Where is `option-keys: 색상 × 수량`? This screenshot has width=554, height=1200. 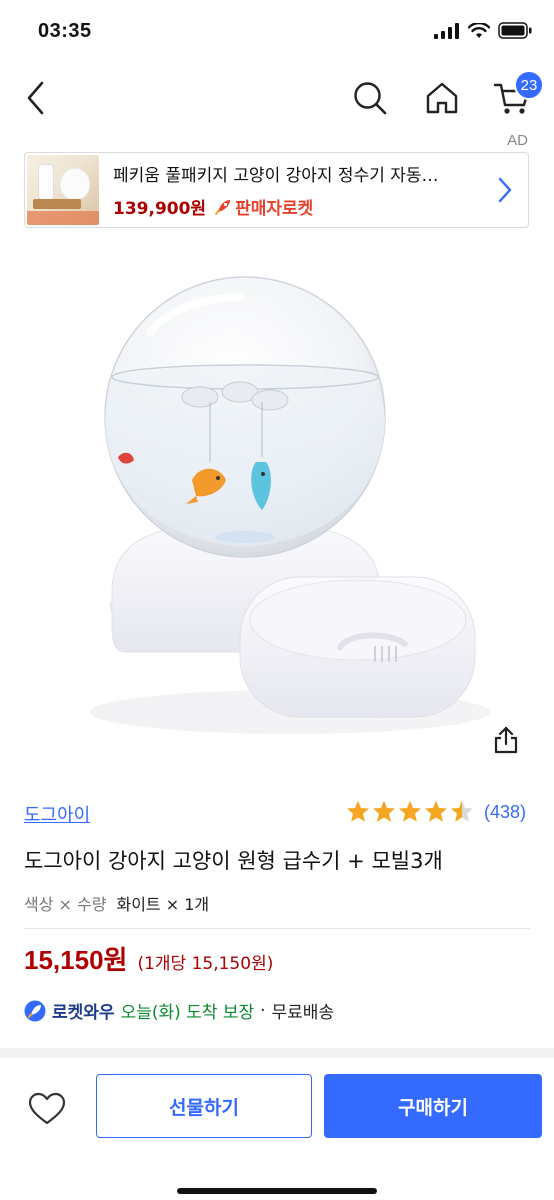 option-keys: 색상 × 수량 is located at coordinates (65, 904).